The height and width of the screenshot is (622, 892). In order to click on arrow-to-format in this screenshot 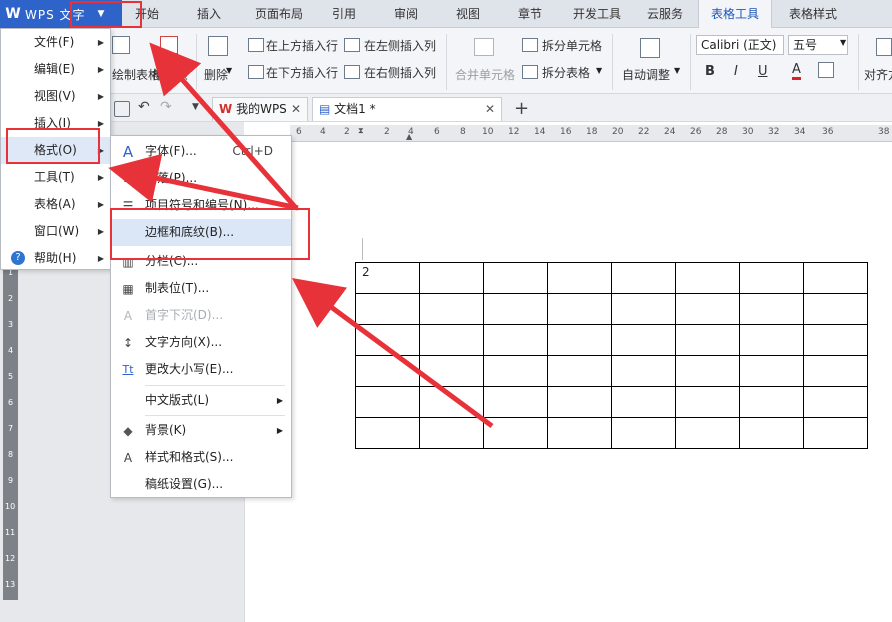, I will do `click(203, 182)`.